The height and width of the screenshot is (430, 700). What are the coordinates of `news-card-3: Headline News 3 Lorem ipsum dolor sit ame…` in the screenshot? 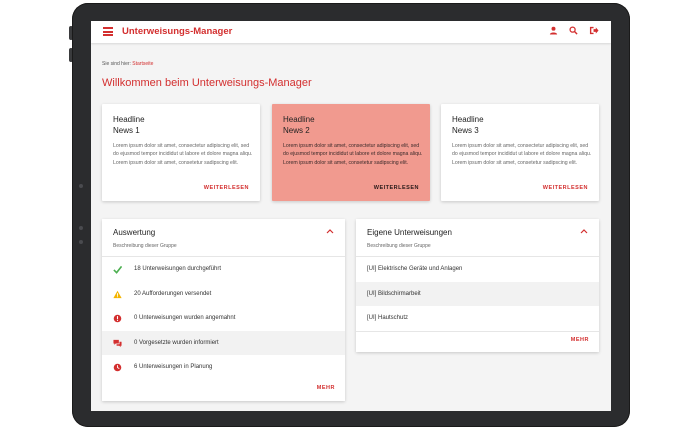 It's located at (520, 152).